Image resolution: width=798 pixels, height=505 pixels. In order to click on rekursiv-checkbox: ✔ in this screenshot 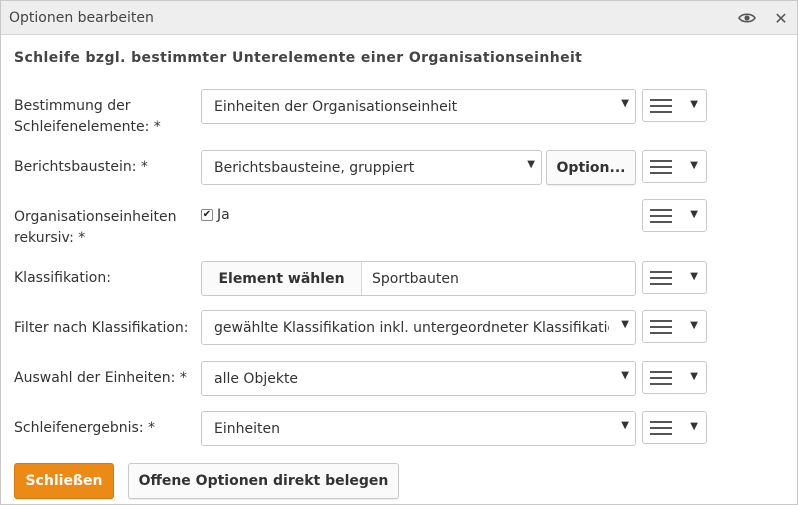, I will do `click(207, 215)`.